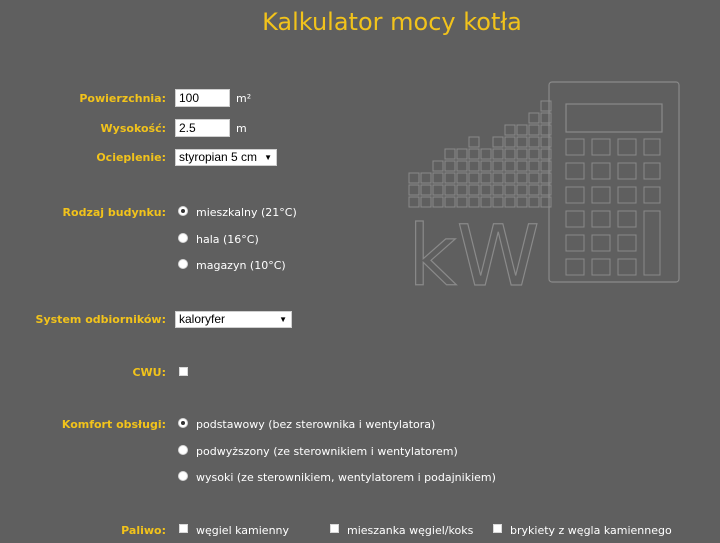 This screenshot has width=720, height=543. I want to click on area-unit: m², so click(244, 98).